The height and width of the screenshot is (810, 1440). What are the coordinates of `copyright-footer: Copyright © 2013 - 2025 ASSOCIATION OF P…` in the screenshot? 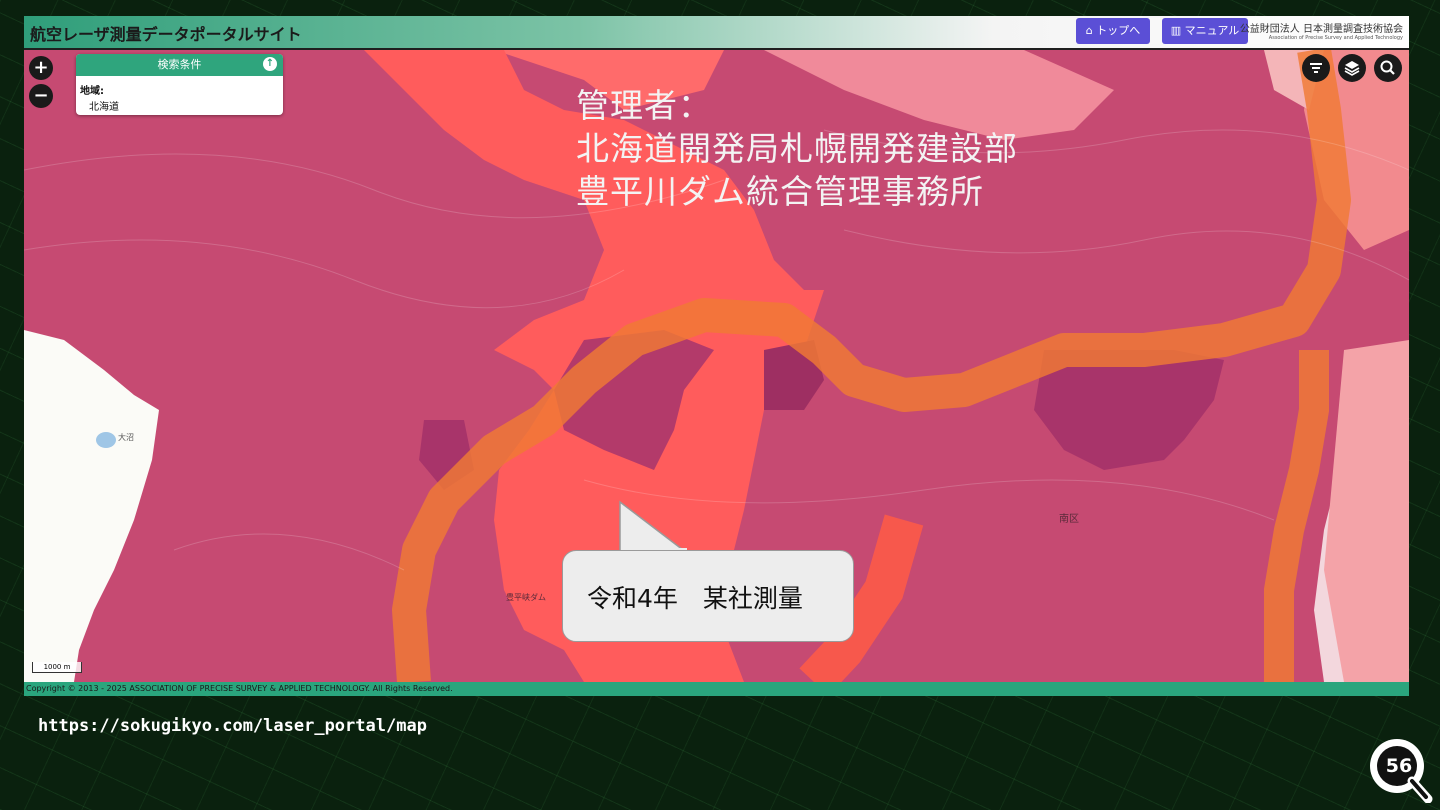 It's located at (716, 689).